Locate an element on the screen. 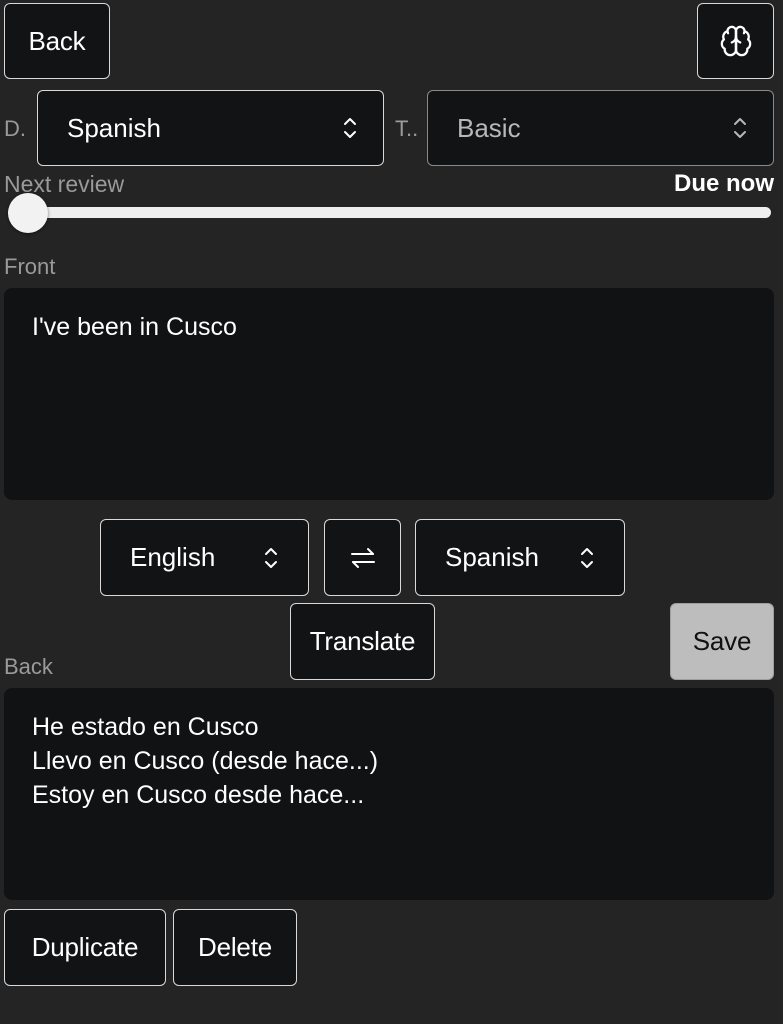  next-review-value: Due now is located at coordinates (724, 183).